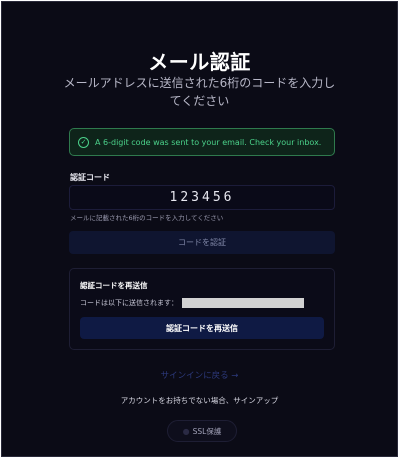  I want to click on resend-section: 認証コードを再送信 コードは以下に送信されます： 認証コードを再送信, so click(202, 309).